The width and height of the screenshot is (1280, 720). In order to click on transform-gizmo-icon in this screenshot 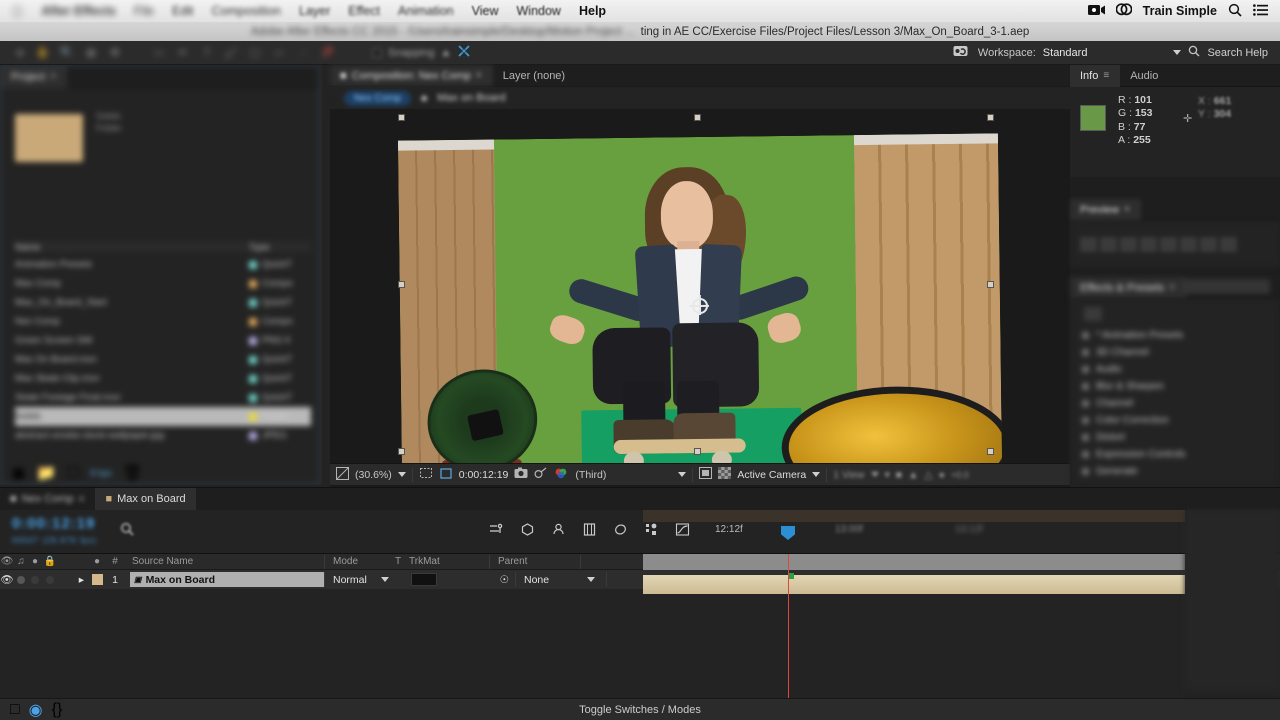, I will do `click(464, 52)`.